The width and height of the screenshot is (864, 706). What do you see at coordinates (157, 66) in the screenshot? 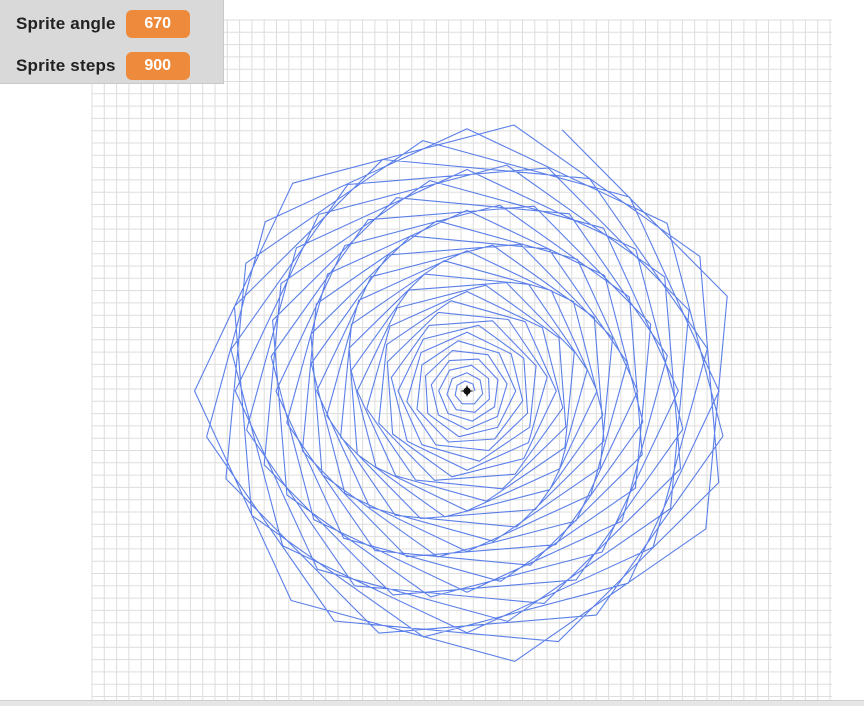
I see `watcher-value: 900` at bounding box center [157, 66].